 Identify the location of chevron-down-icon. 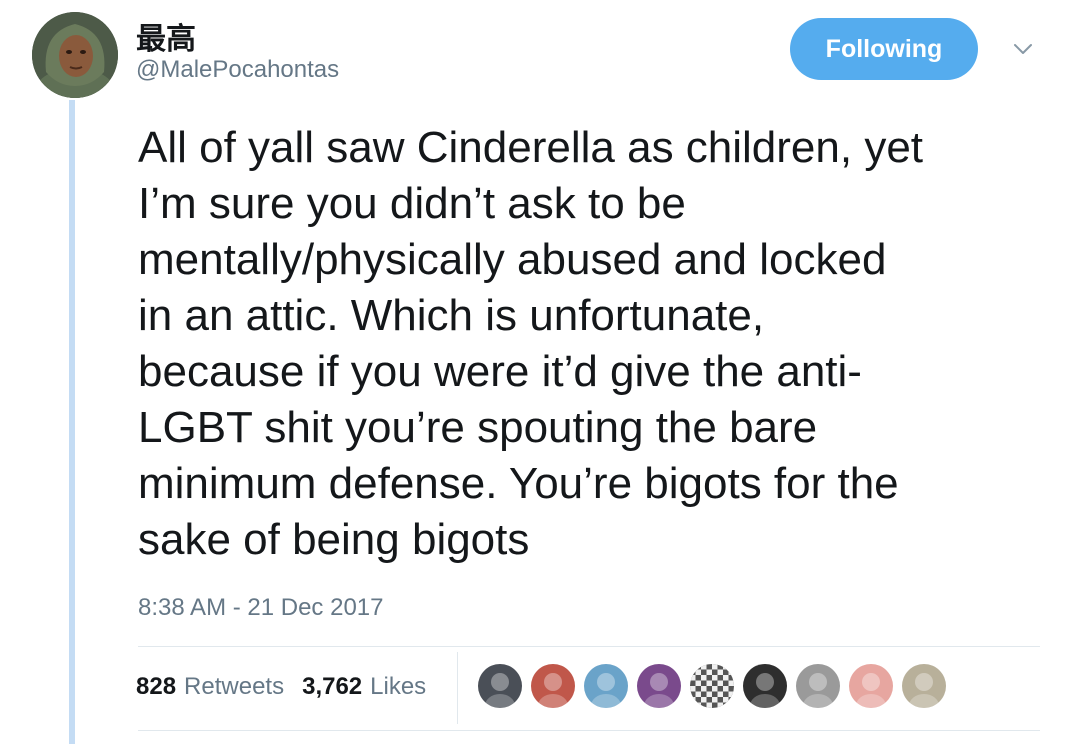
(1023, 49).